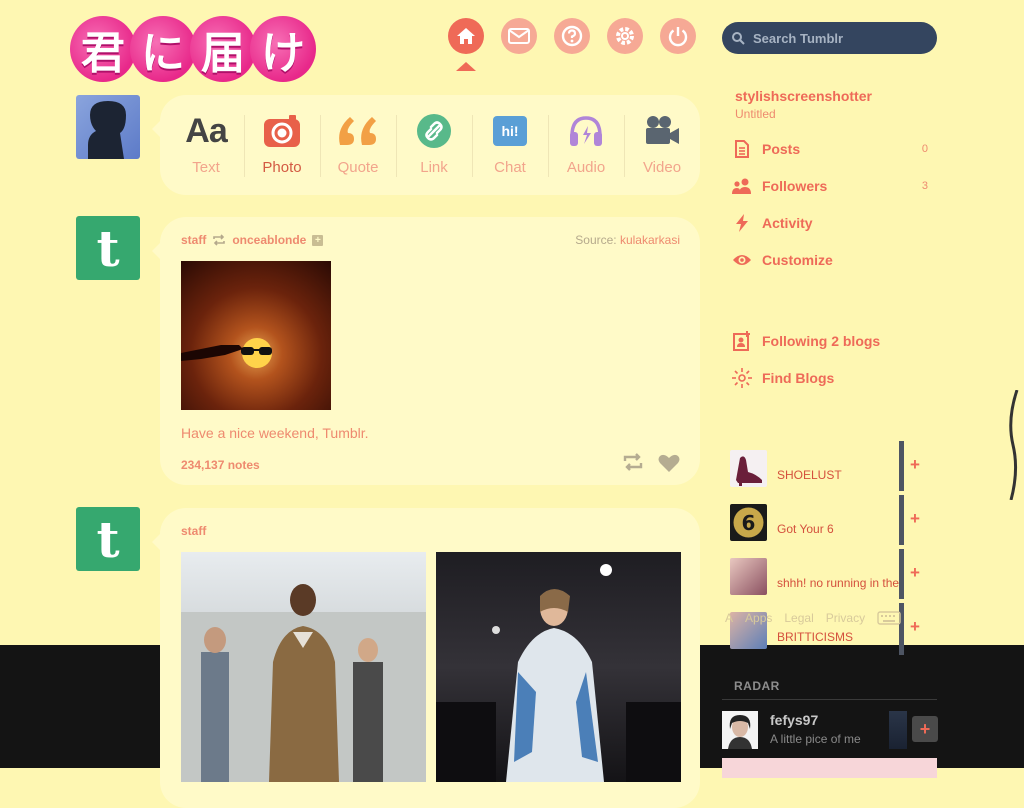  What do you see at coordinates (662, 167) in the screenshot?
I see `post-type-label: Video` at bounding box center [662, 167].